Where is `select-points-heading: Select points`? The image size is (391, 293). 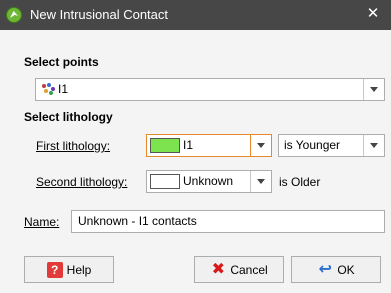
select-points-heading: Select points is located at coordinates (61, 62).